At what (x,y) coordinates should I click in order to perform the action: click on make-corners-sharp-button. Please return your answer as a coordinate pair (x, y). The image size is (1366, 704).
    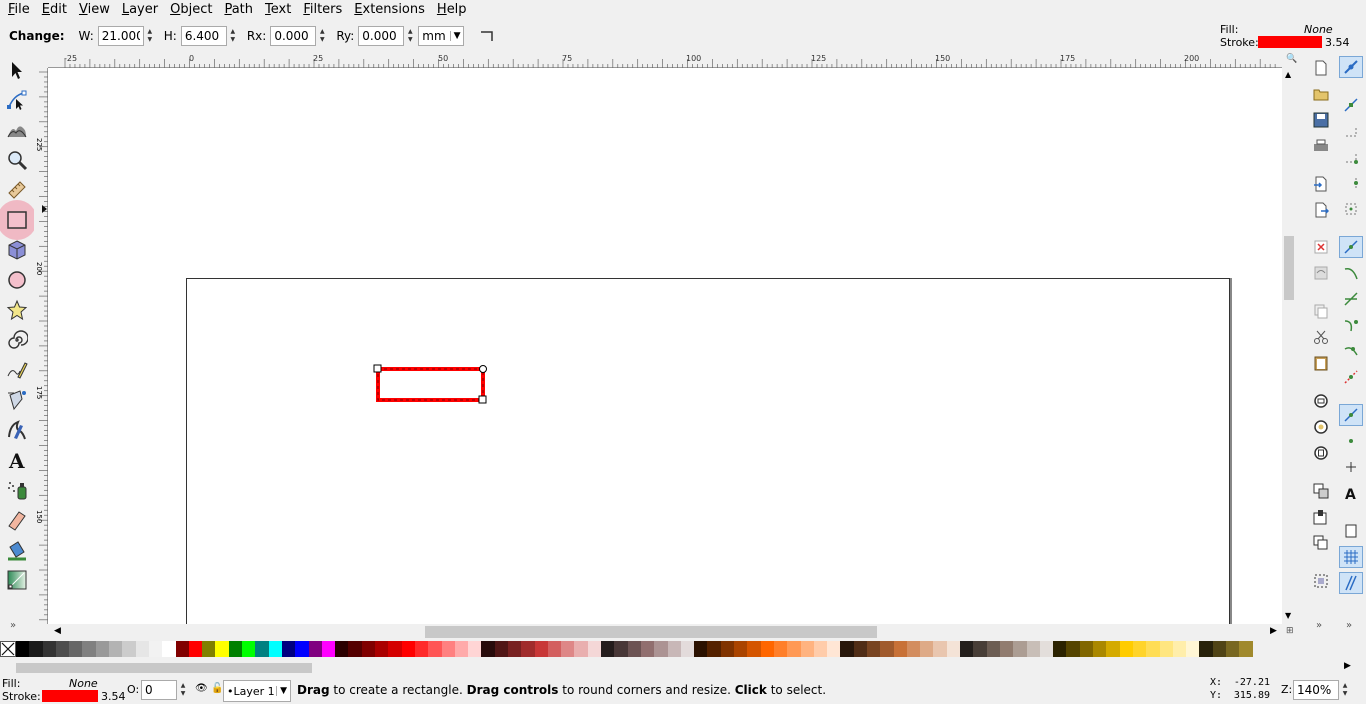
    Looking at the image, I should click on (488, 36).